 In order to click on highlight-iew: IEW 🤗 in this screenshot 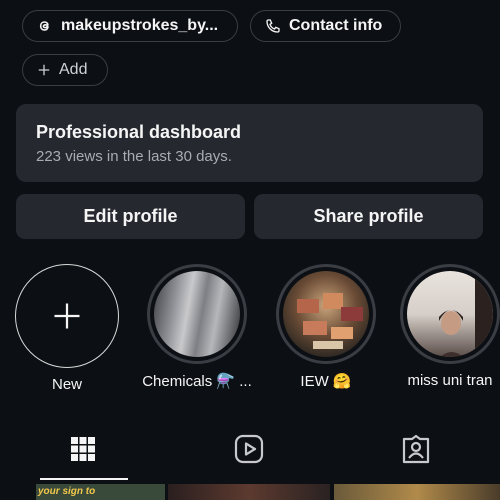, I will do `click(326, 327)`.